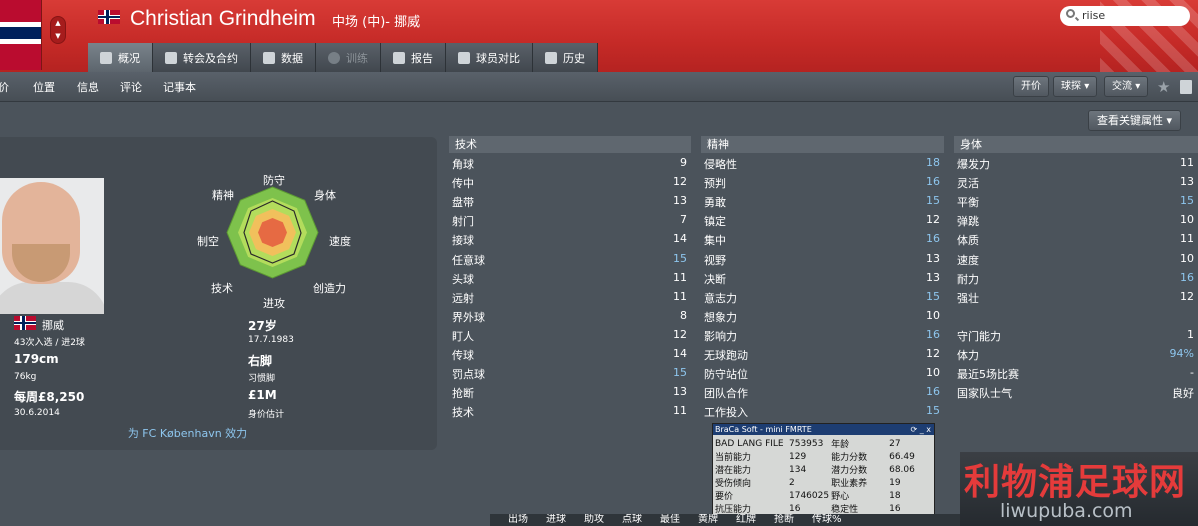 This screenshot has height=526, width=1198. What do you see at coordinates (1076, 239) in the screenshot?
I see `attribute-row: 体质 11` at bounding box center [1076, 239].